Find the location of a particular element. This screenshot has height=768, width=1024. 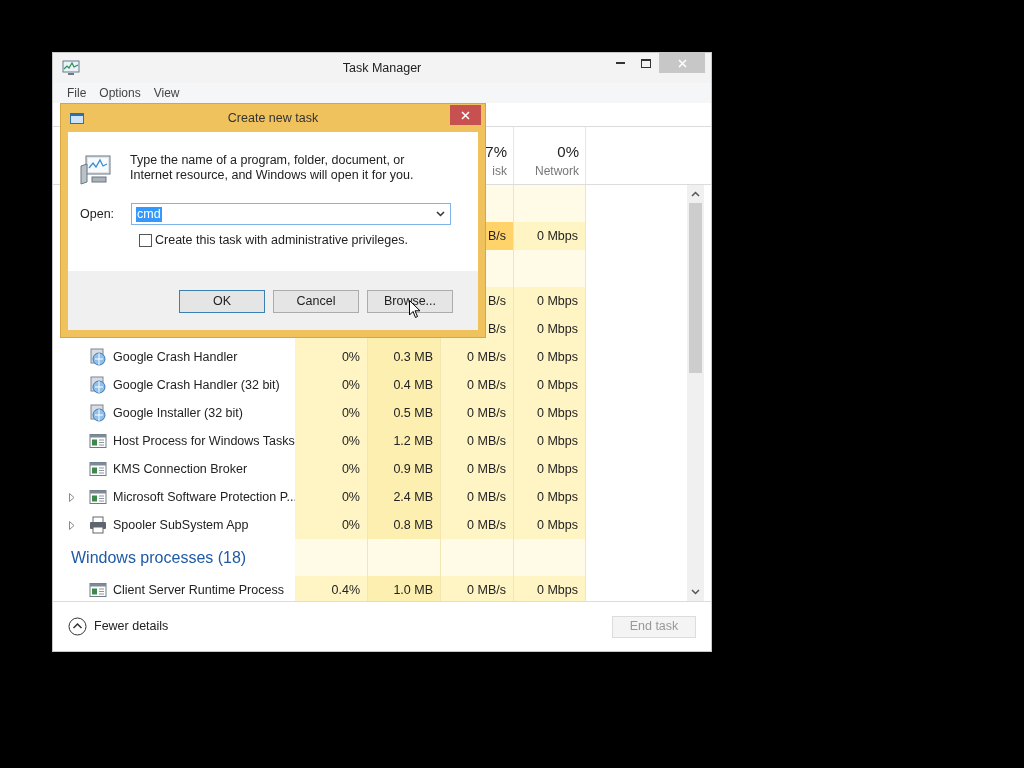

process-name: KMS Connection Broker is located at coordinates (180, 469).